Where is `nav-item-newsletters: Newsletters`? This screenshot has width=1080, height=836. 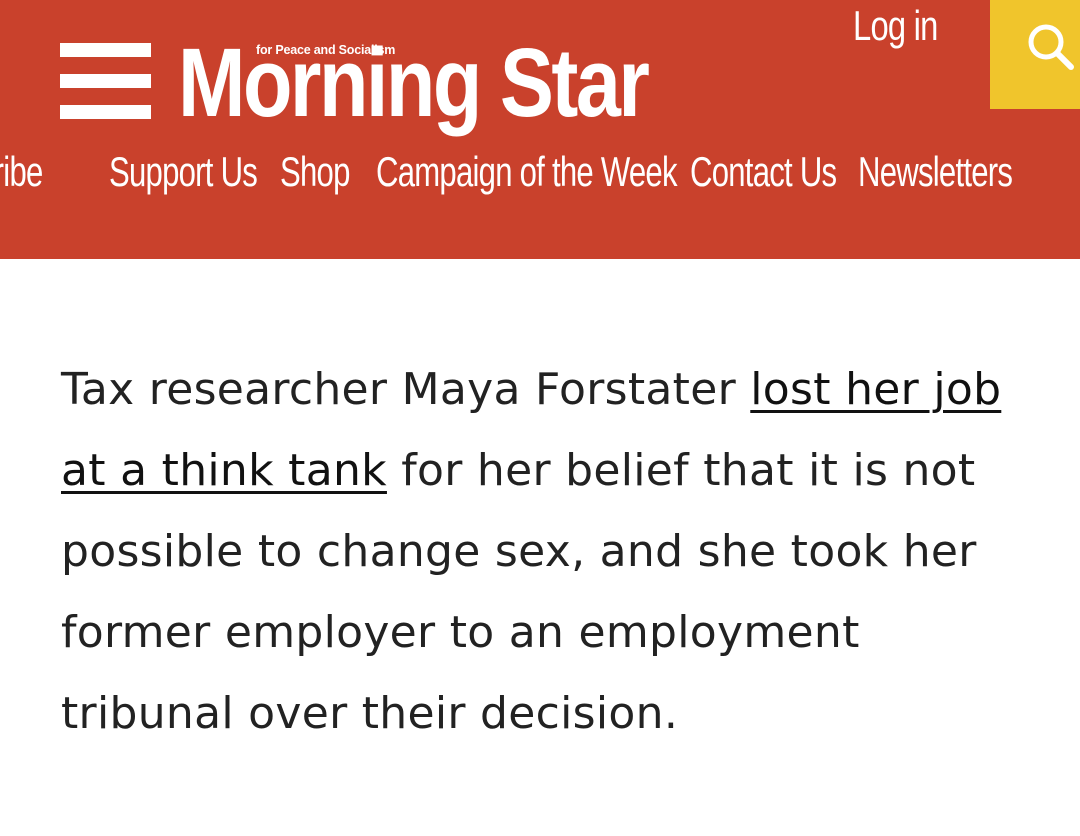
nav-item-newsletters: Newsletters is located at coordinates (935, 172).